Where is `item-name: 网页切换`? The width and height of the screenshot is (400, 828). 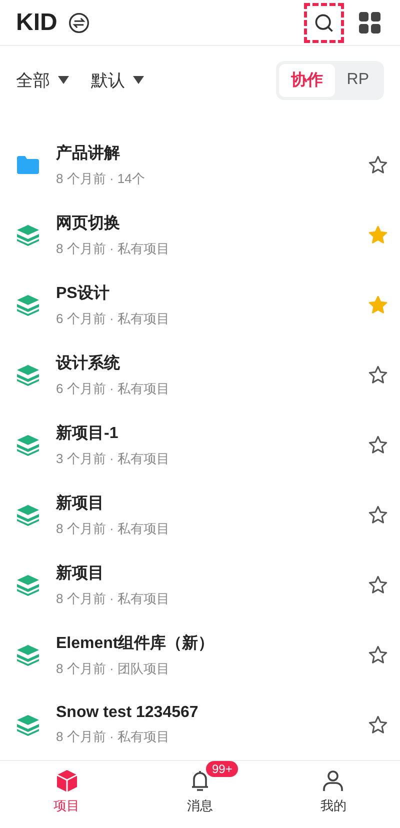 item-name: 网页切换 is located at coordinates (88, 224).